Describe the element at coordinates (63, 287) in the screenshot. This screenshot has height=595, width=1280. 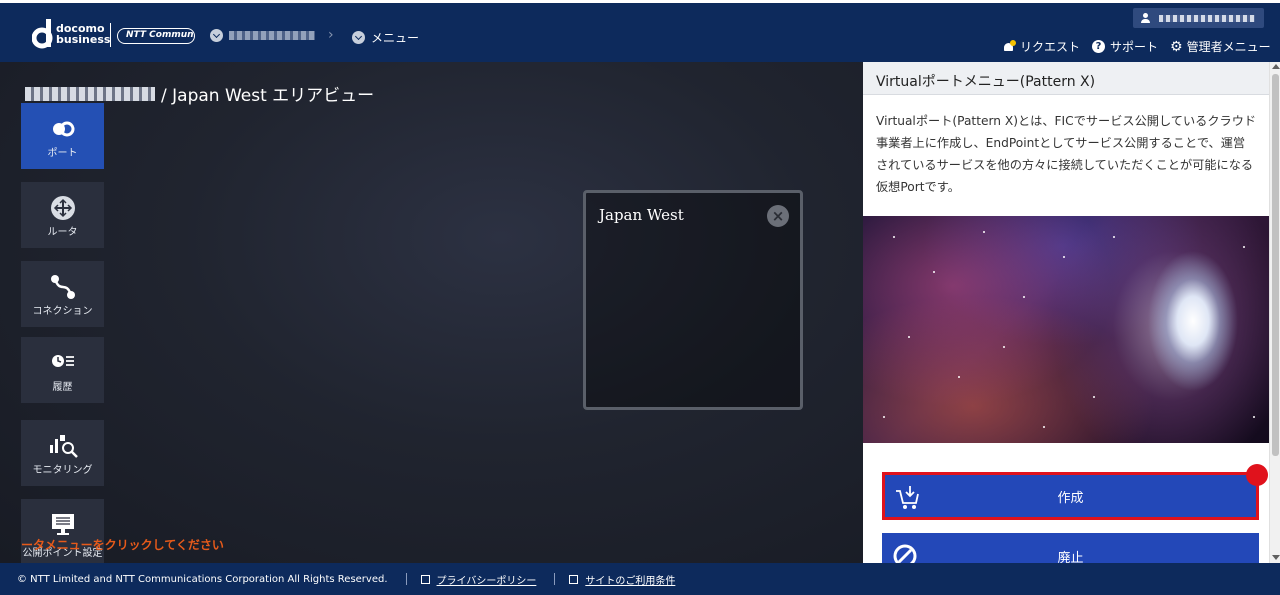
I see `connection-icon` at that location.